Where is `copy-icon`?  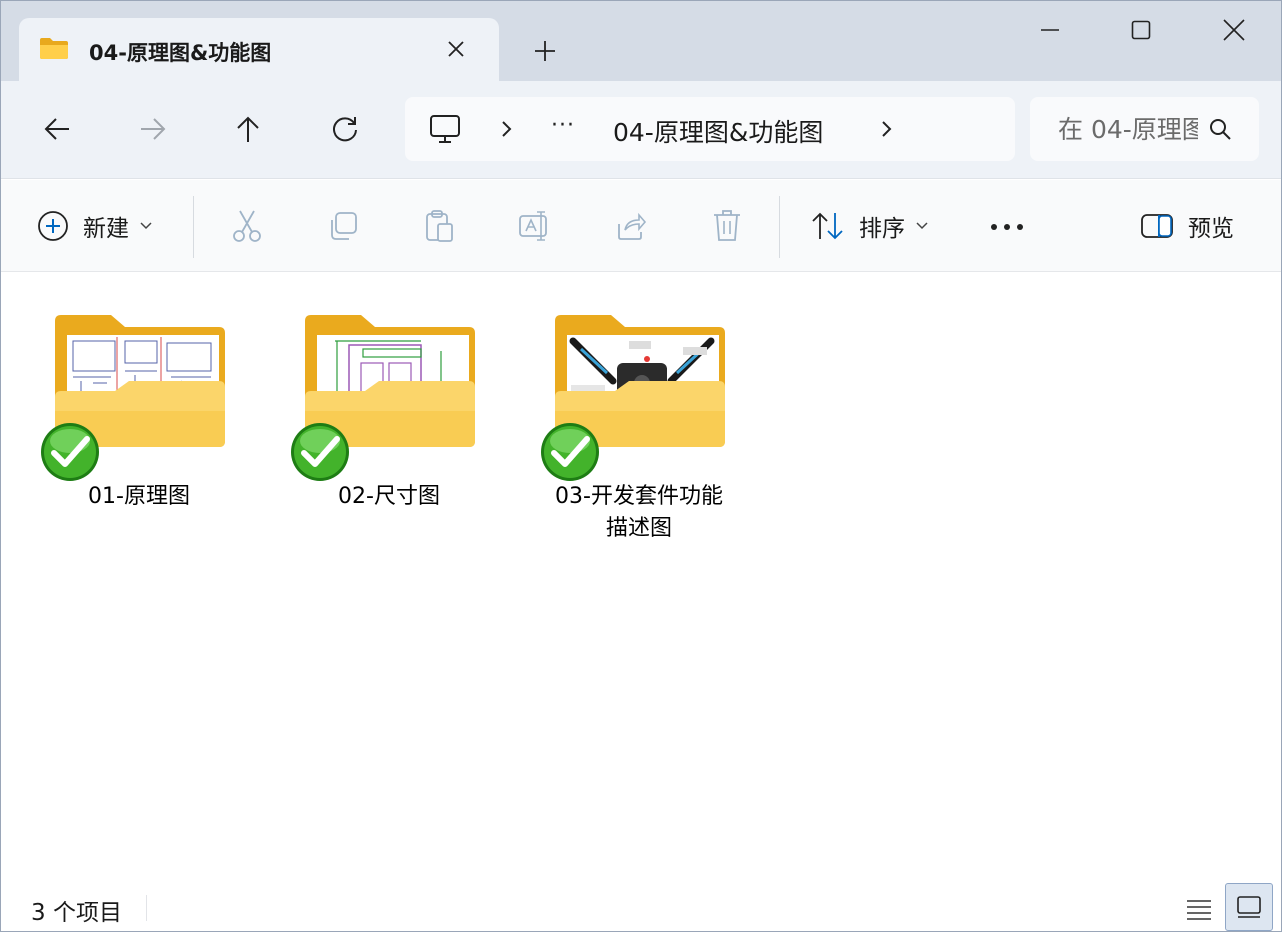 copy-icon is located at coordinates (344, 226).